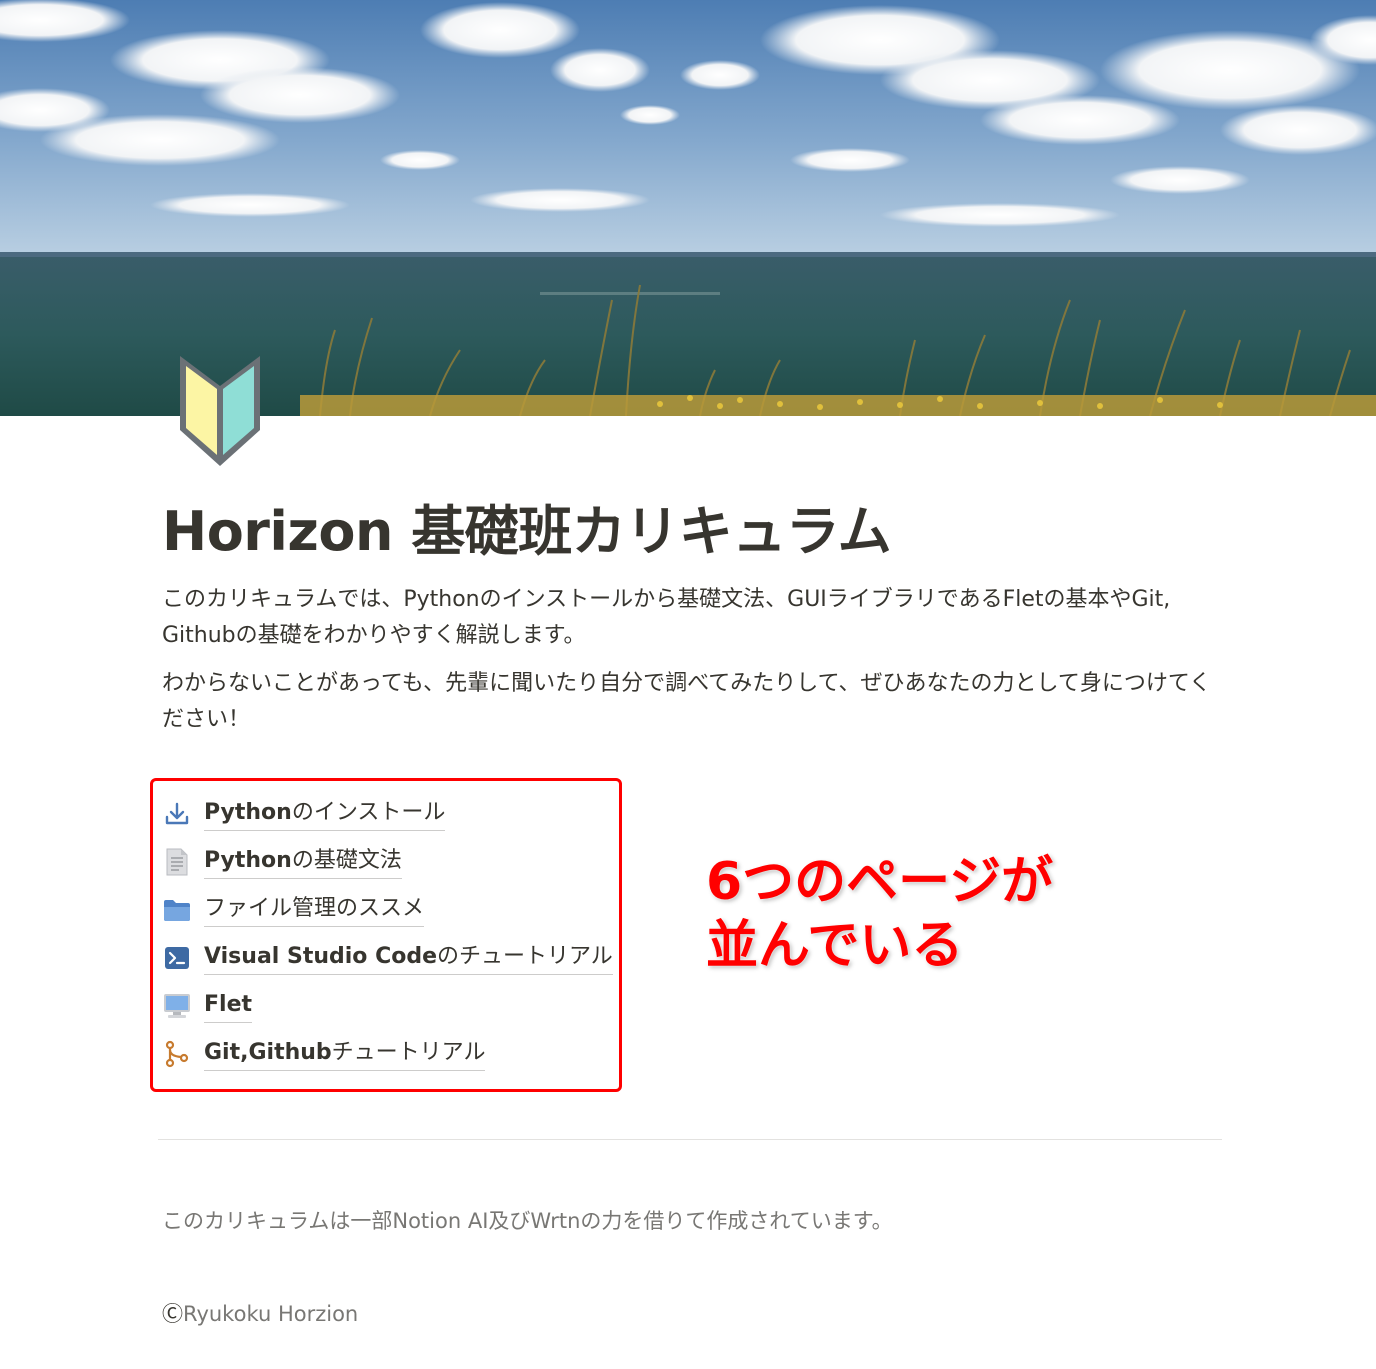 This screenshot has height=1369, width=1376. Describe the element at coordinates (690, 1139) in the screenshot. I see `divider` at that location.